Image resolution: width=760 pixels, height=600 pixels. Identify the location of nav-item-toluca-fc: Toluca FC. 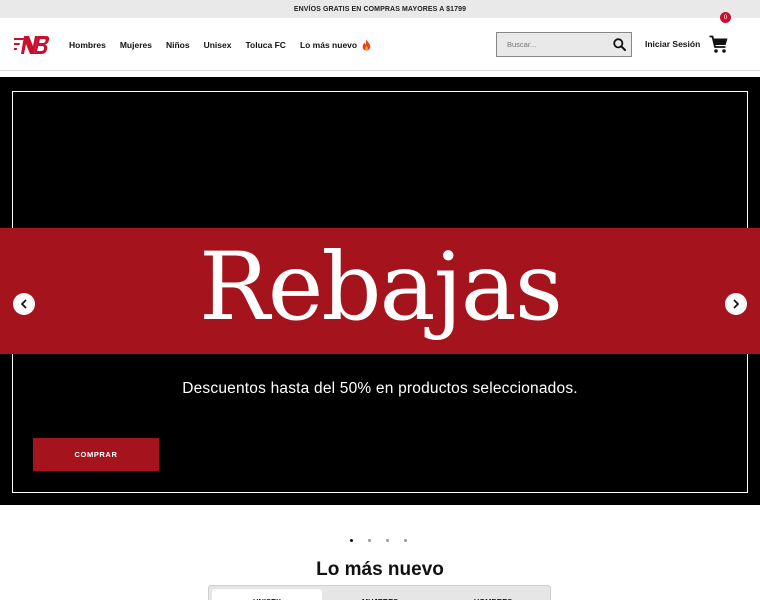
(265, 45).